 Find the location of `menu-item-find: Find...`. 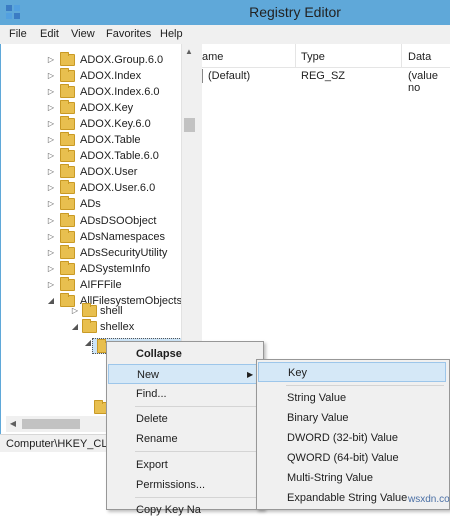

menu-item-find: Find... is located at coordinates (184, 394).